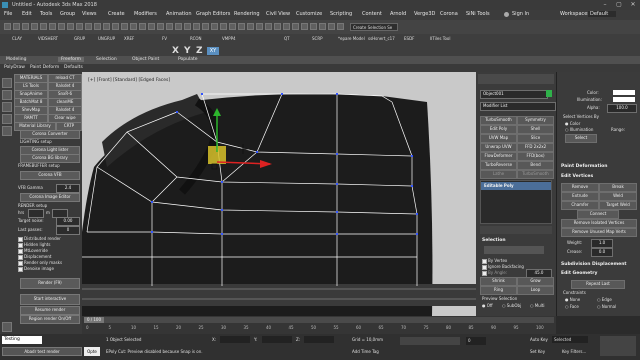 The height and width of the screenshot is (360, 640). What do you see at coordinates (68, 221) in the screenshot?
I see `target-noise-input: 0.00` at bounding box center [68, 221].